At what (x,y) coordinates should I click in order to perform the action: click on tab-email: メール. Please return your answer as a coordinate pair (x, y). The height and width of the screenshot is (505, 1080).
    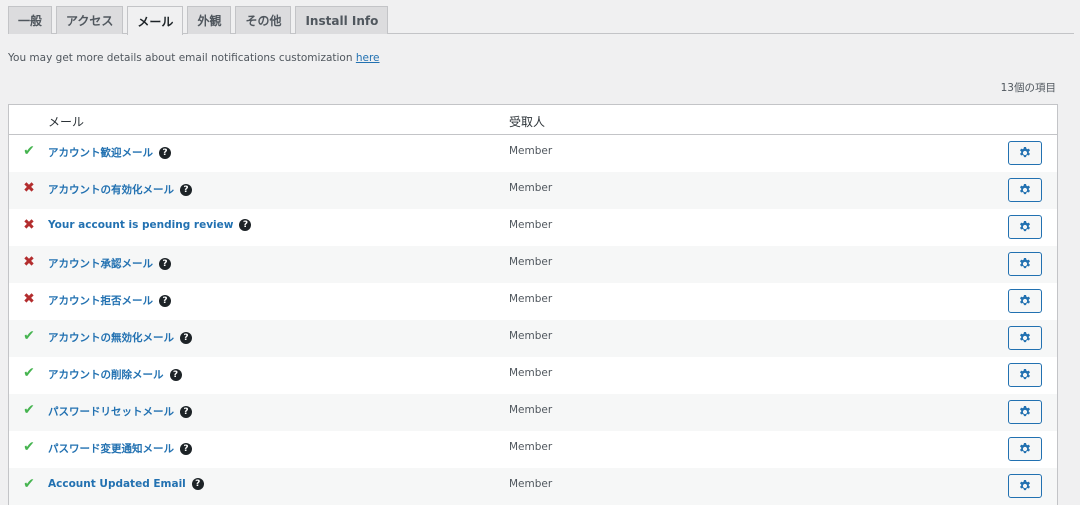
    Looking at the image, I should click on (155, 20).